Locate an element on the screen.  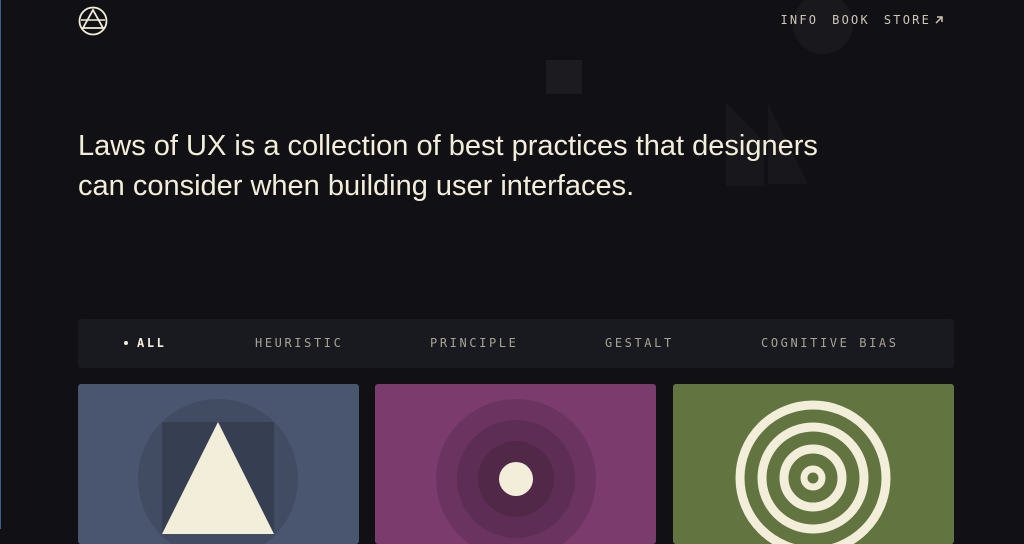
nav-store-link: STORE is located at coordinates (914, 20).